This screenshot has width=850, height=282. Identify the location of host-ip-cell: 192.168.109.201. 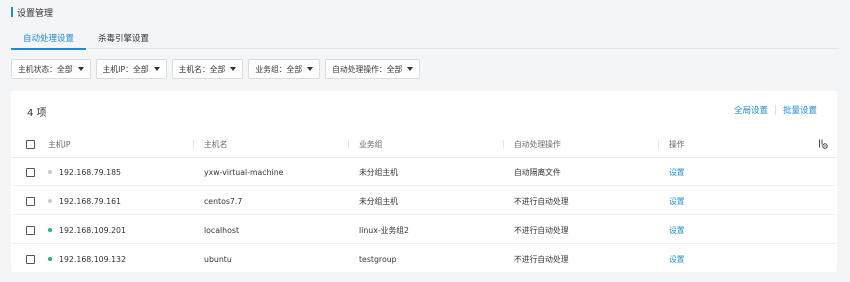
(87, 230).